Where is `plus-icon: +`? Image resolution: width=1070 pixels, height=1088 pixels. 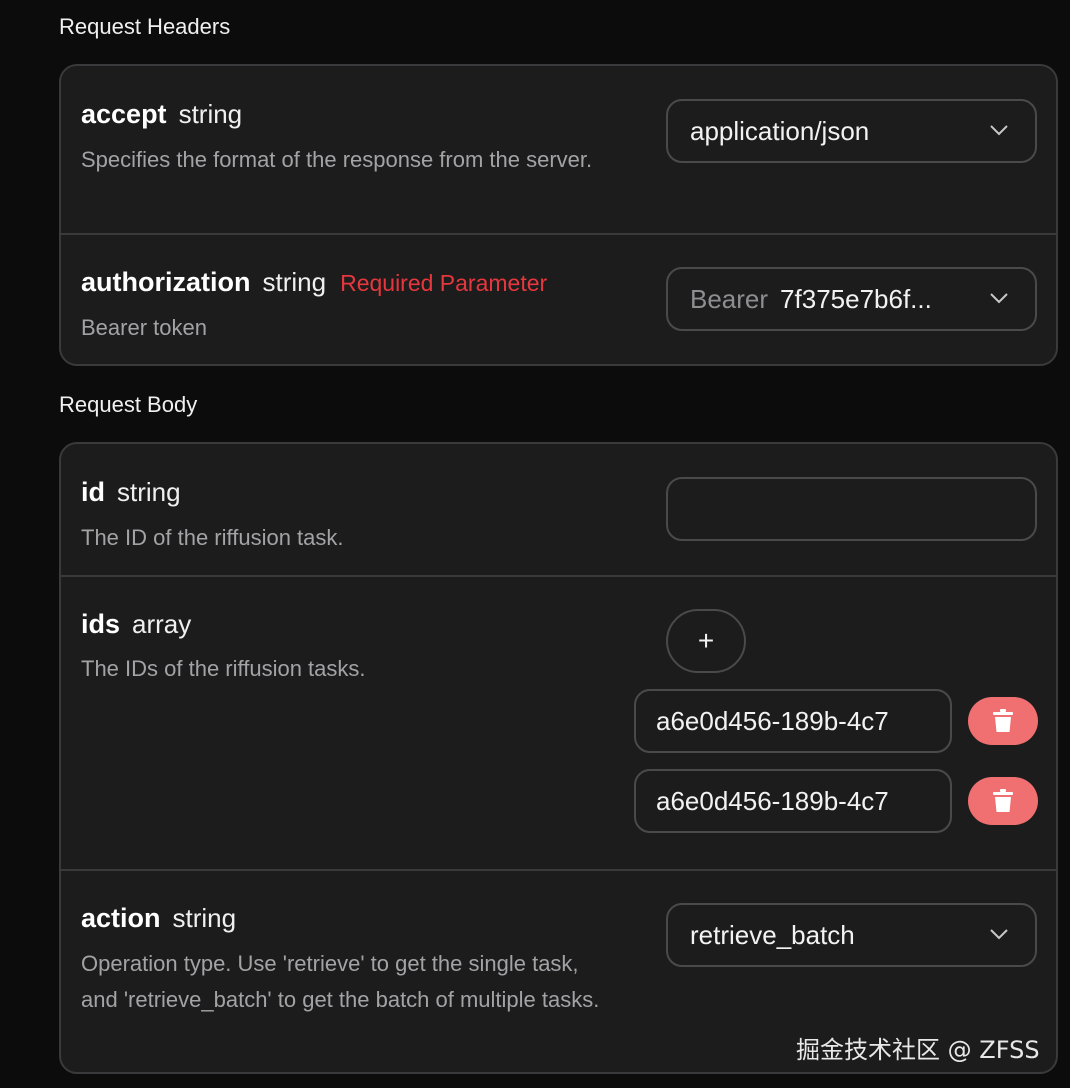 plus-icon: + is located at coordinates (706, 640).